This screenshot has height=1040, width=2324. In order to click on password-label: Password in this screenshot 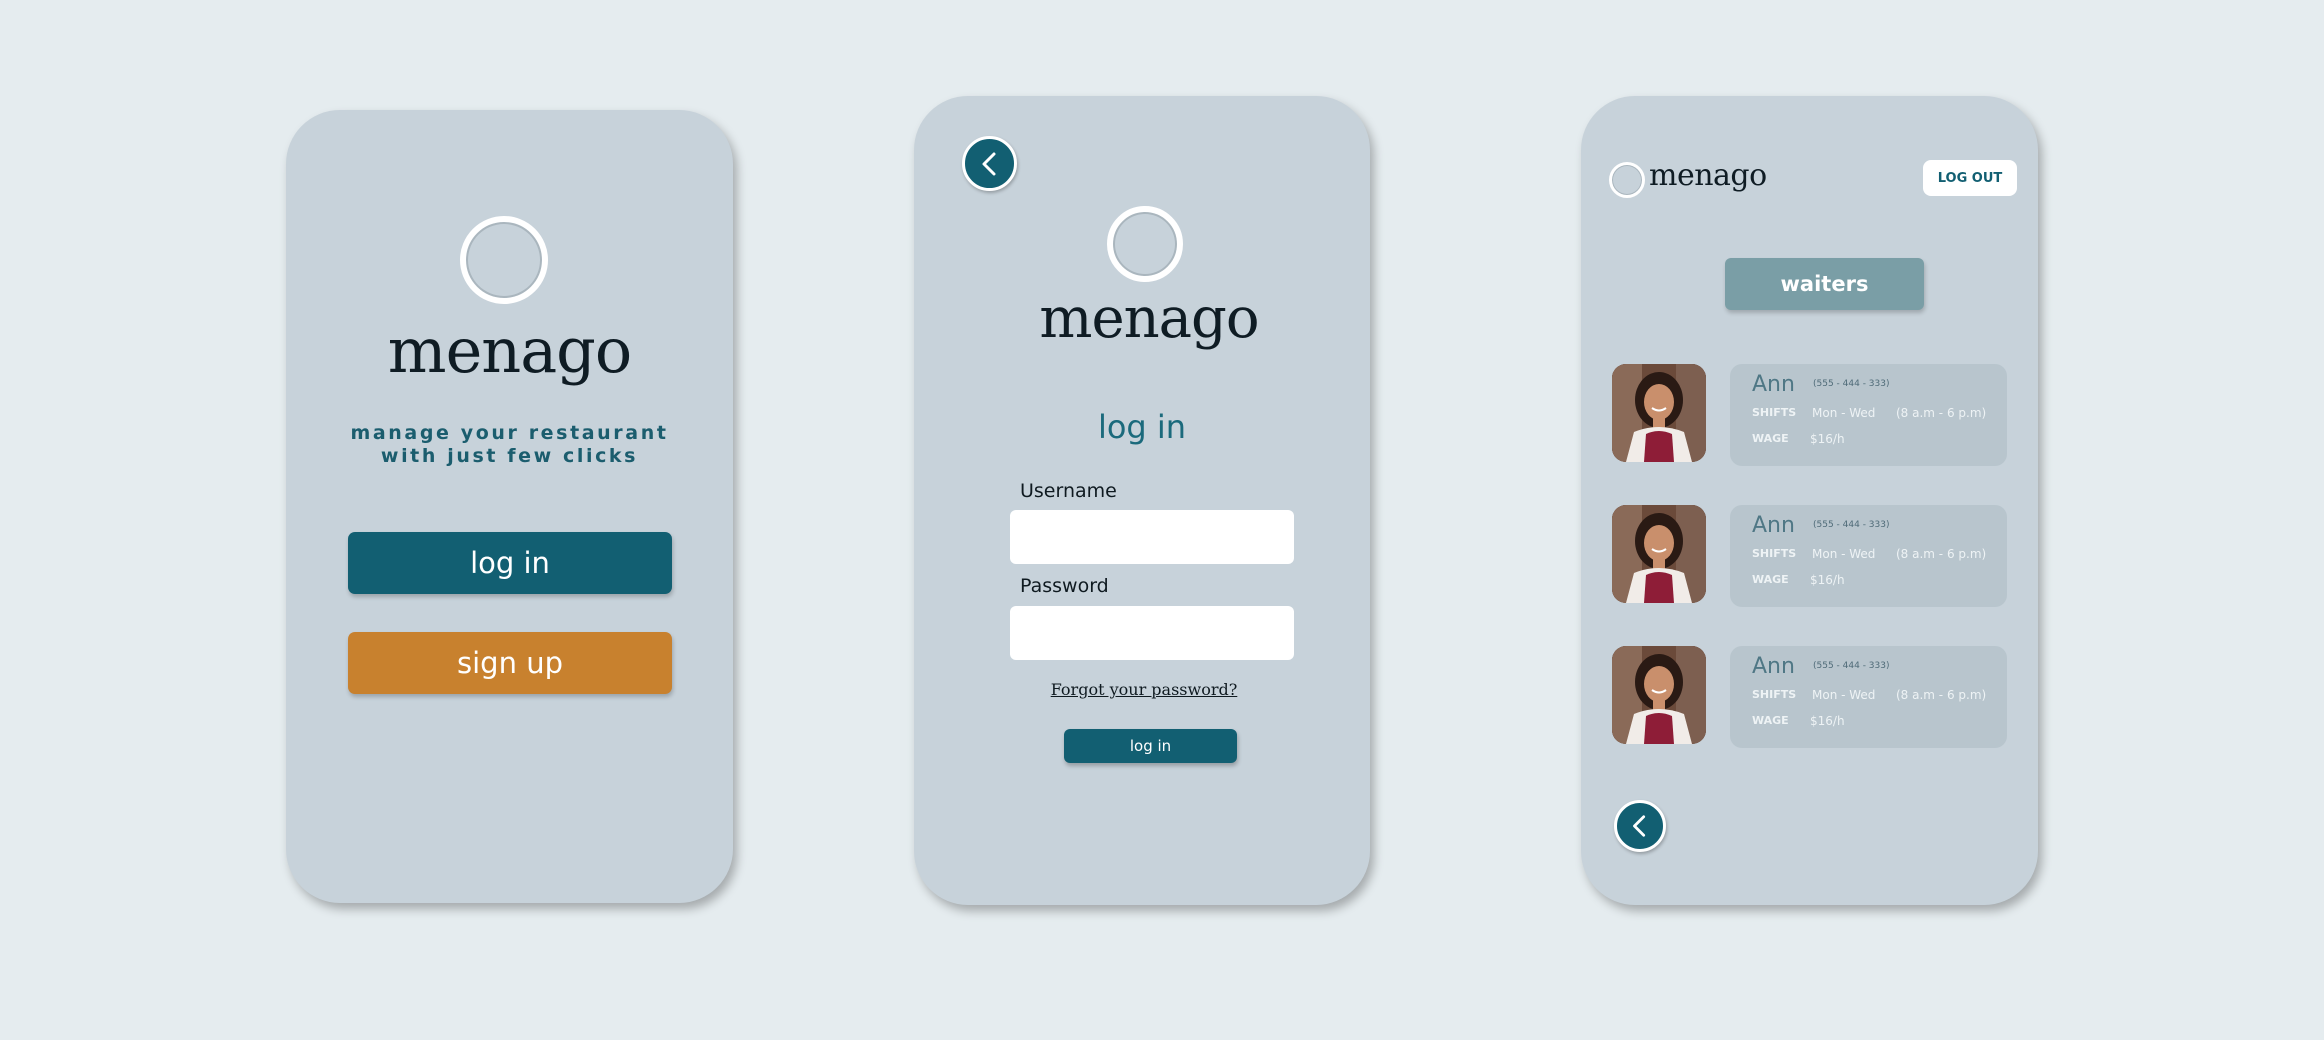, I will do `click(1064, 586)`.